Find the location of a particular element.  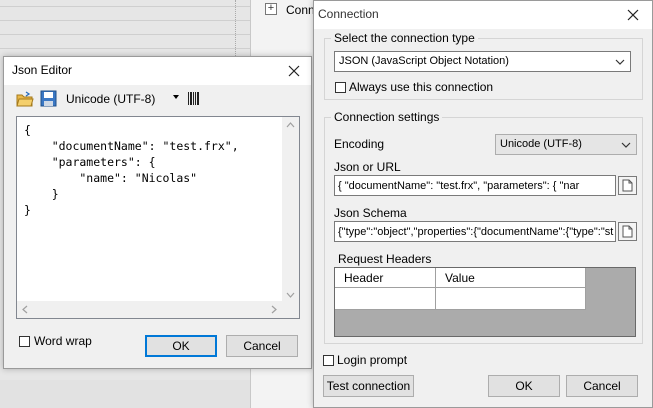

vertical-scrollbar is located at coordinates (290, 210).